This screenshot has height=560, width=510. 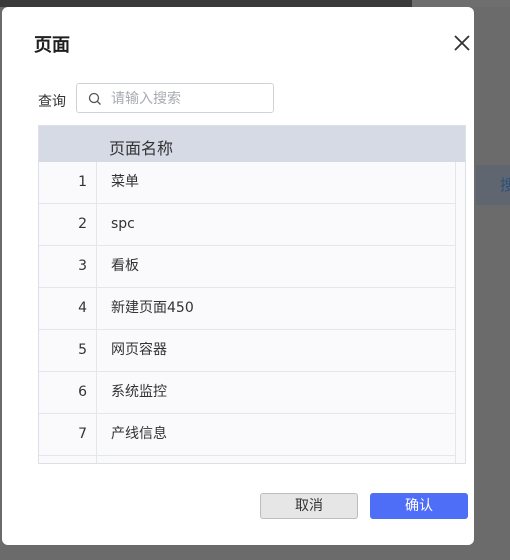 I want to click on table-row: 6 系统监控, so click(x=247, y=393).